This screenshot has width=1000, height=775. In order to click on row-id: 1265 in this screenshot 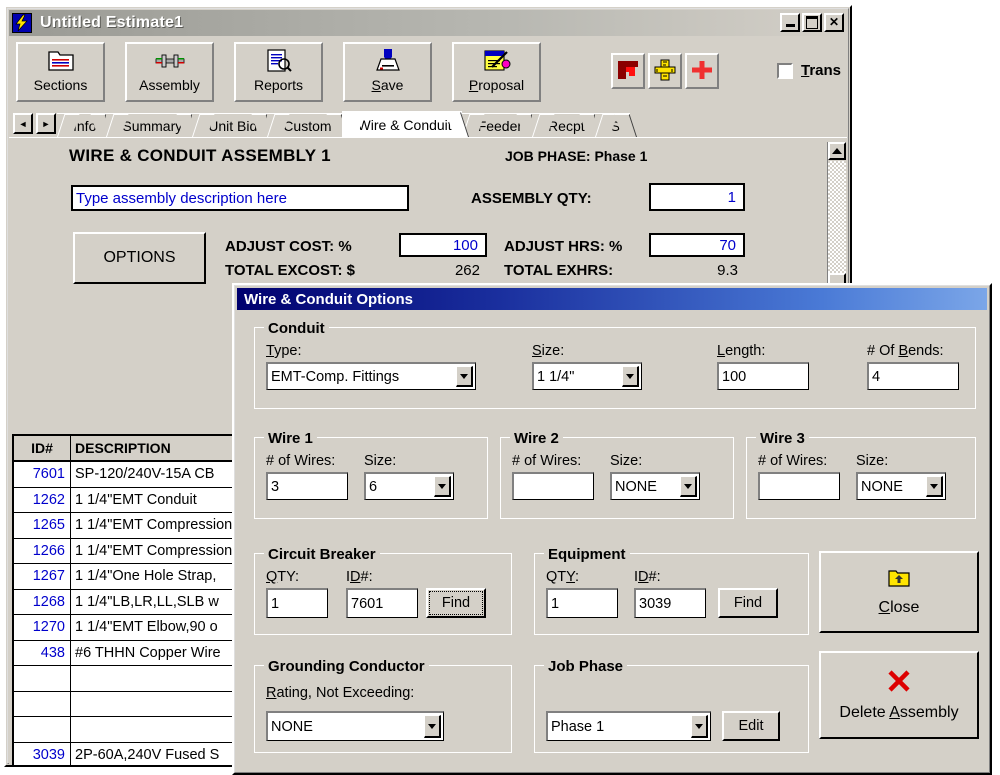, I will do `click(42, 525)`.